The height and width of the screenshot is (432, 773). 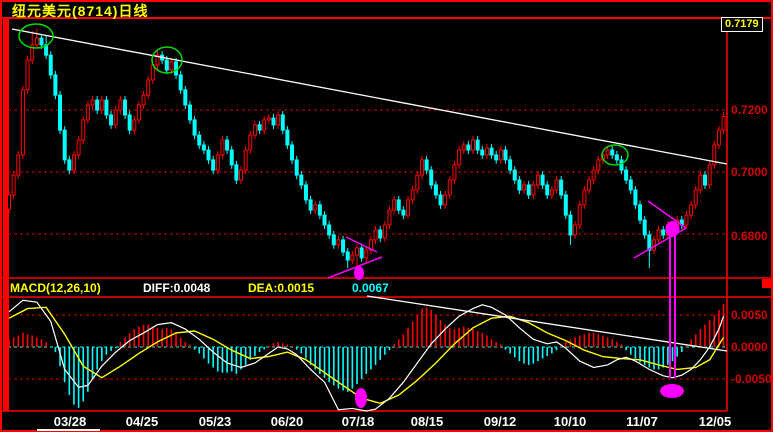 What do you see at coordinates (80, 11) in the screenshot?
I see `page-title: 纽元美元(8714)日线` at bounding box center [80, 11].